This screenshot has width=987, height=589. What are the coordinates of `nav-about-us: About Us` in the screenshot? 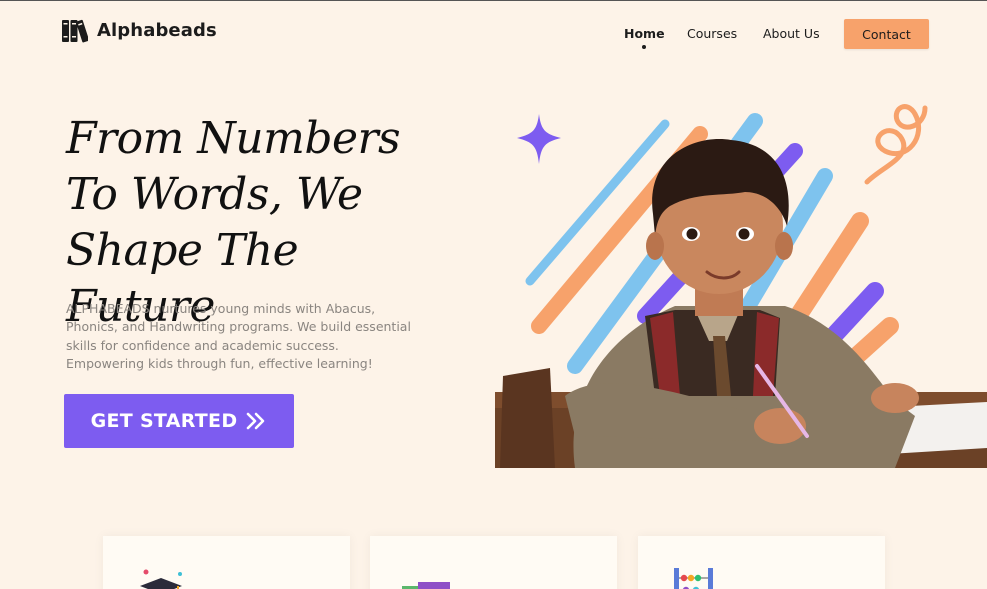 It's located at (791, 33).